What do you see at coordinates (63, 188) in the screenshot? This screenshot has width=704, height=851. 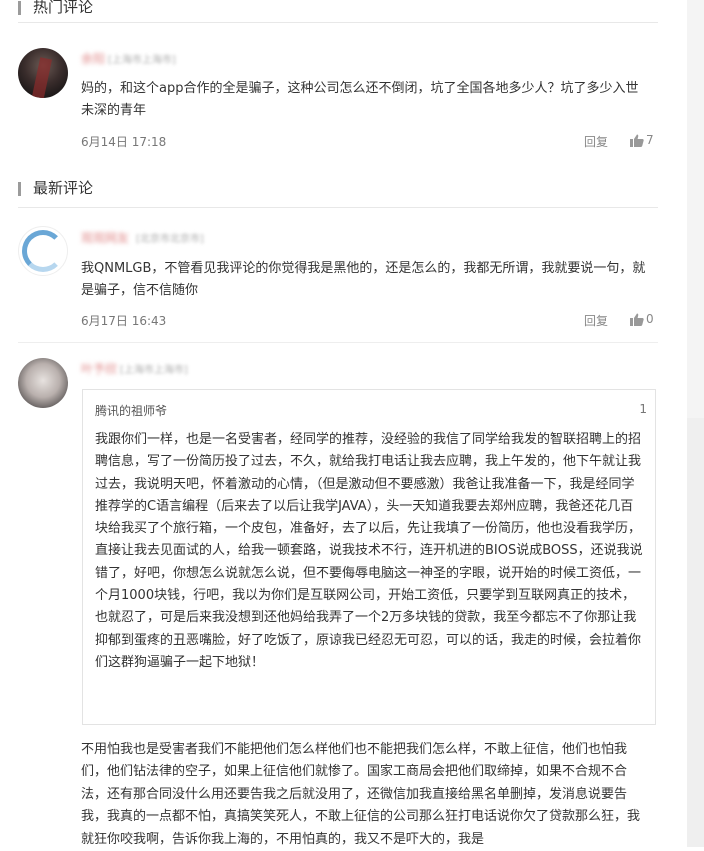 I see `latest-comments-title: 最新评论` at bounding box center [63, 188].